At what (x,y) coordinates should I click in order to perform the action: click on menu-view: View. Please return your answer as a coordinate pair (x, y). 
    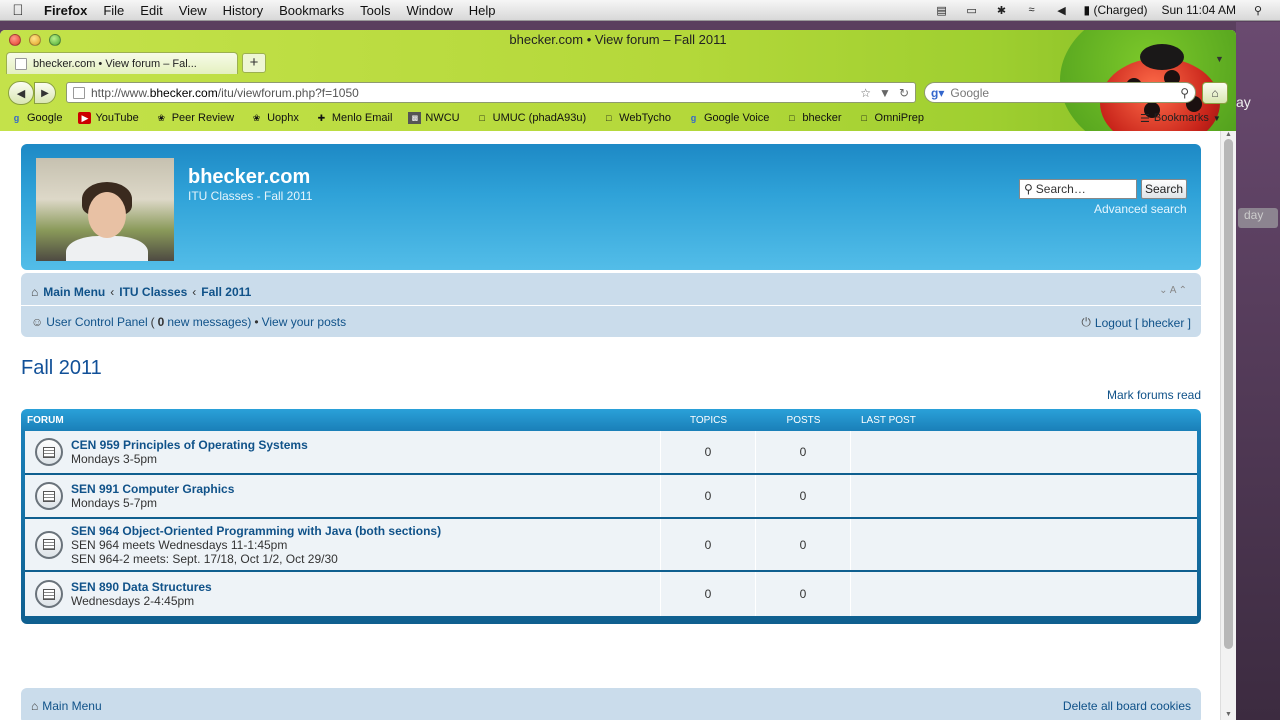
    Looking at the image, I should click on (193, 10).